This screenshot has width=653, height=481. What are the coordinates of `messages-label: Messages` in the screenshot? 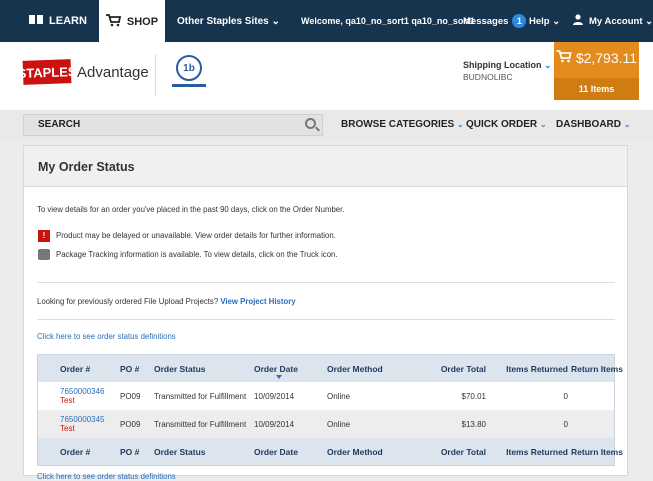 It's located at (486, 21).